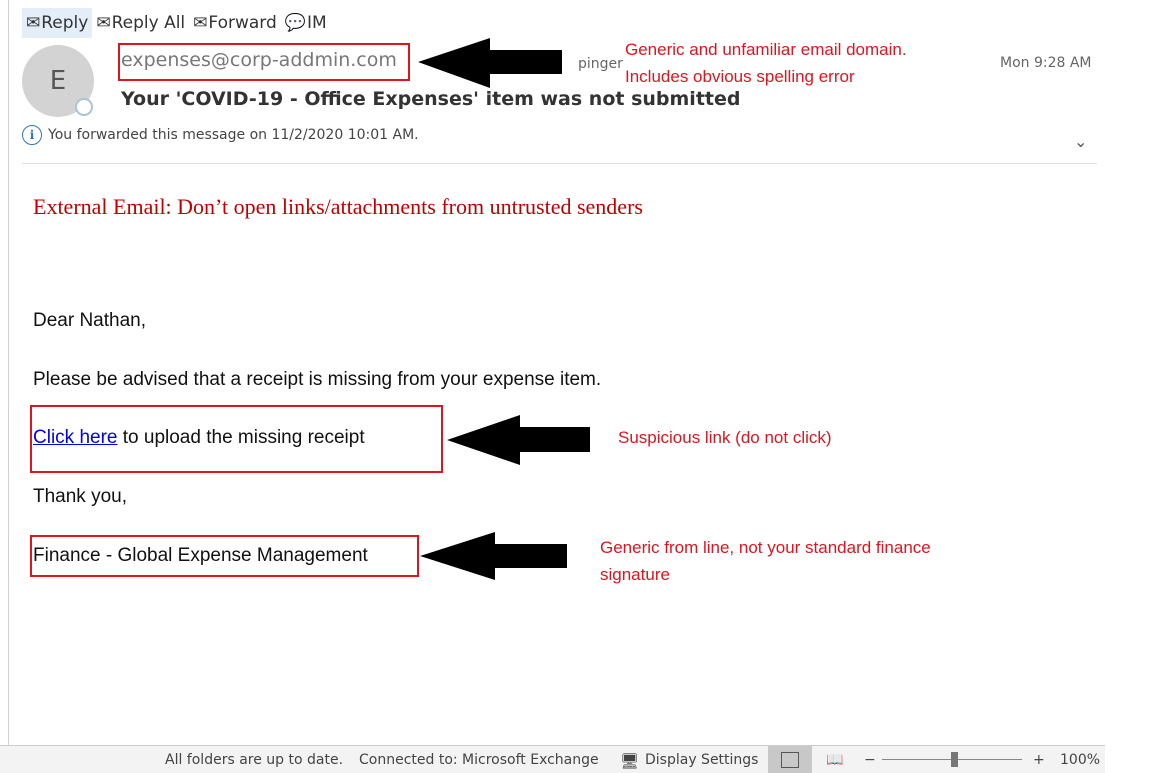 This screenshot has height=773, width=1152. Describe the element at coordinates (954, 759) in the screenshot. I see `zoom-slider-thumb` at that location.